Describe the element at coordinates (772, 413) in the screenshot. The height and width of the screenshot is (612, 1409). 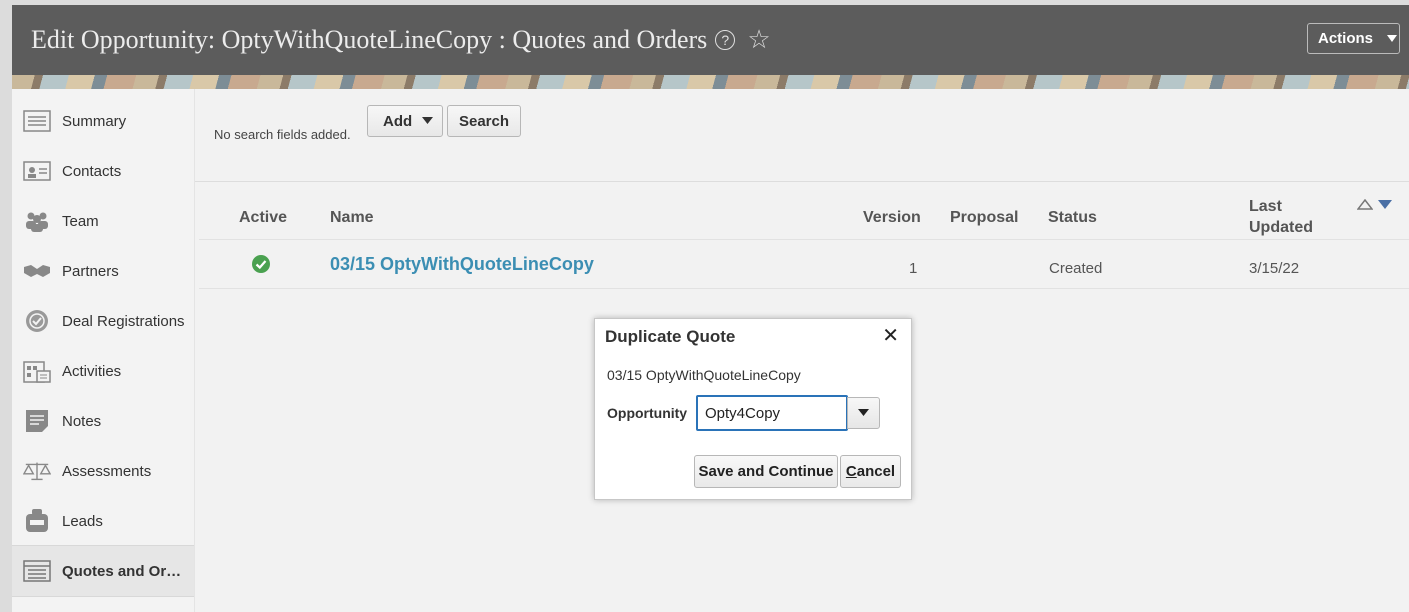
I see `opportunity-input` at that location.